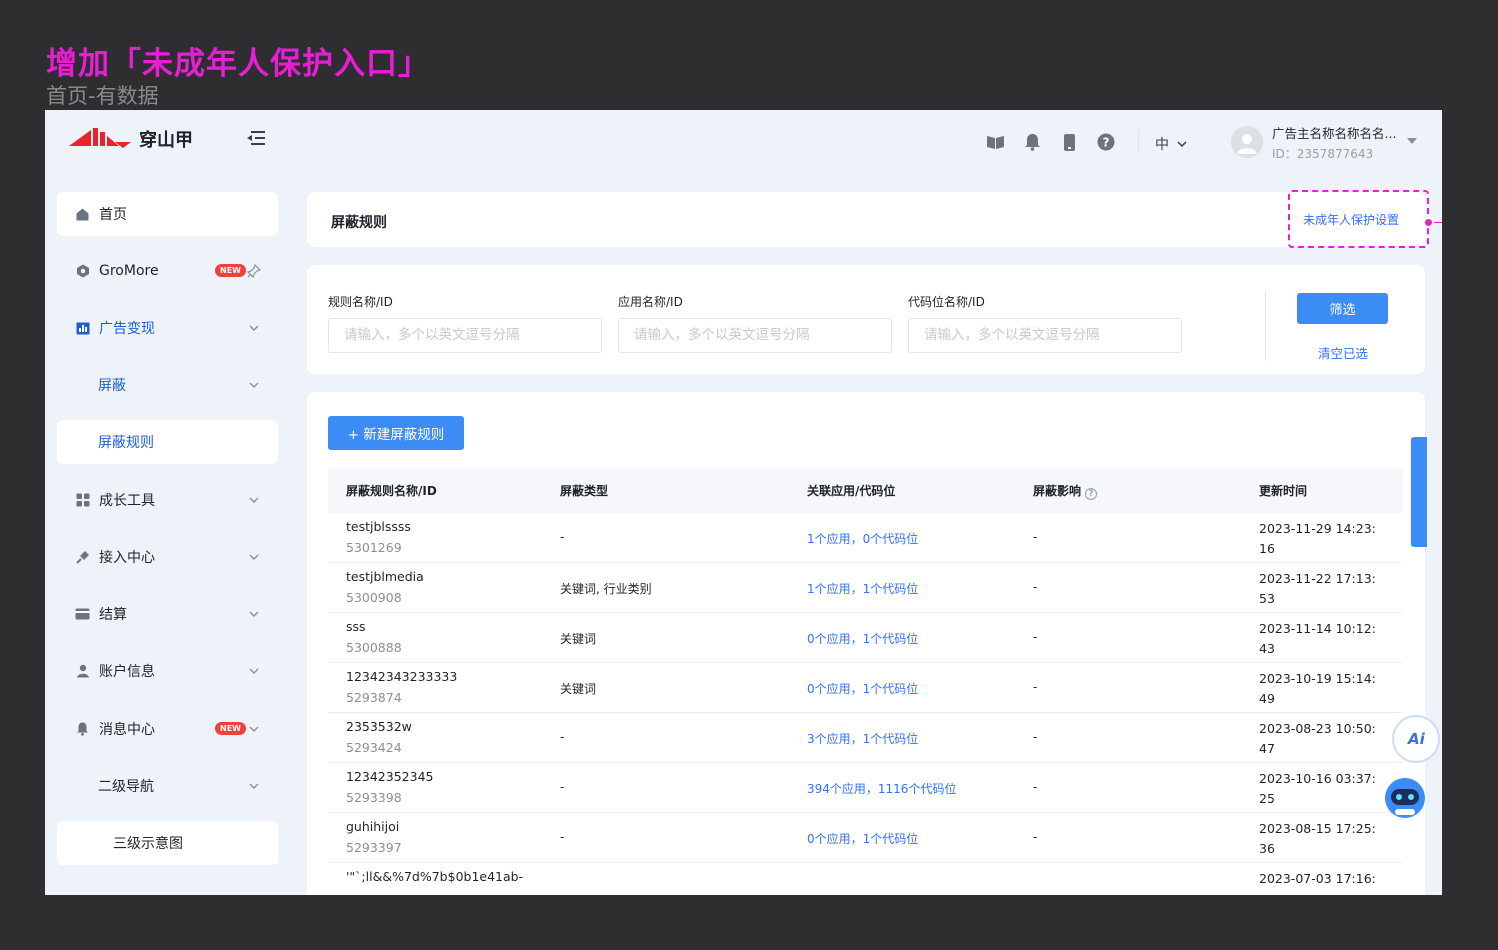  I want to click on annotation-dot, so click(1428, 222).